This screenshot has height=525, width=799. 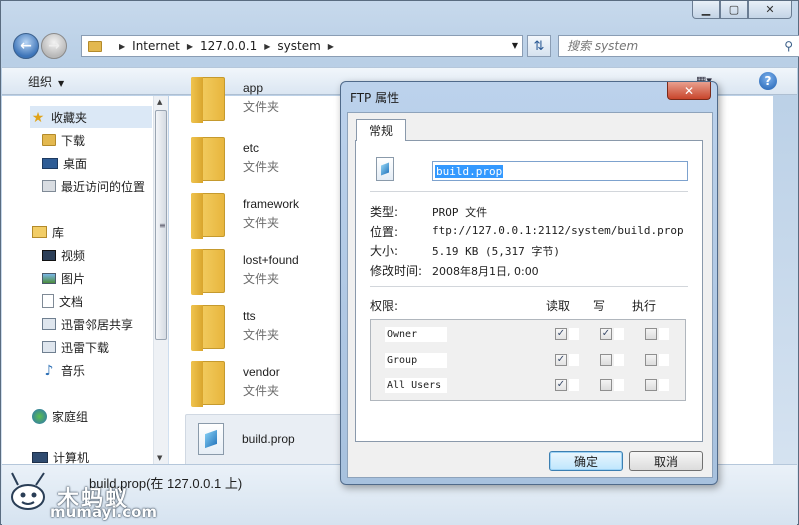 I want to click on perm-write-header: 写, so click(x=599, y=306).